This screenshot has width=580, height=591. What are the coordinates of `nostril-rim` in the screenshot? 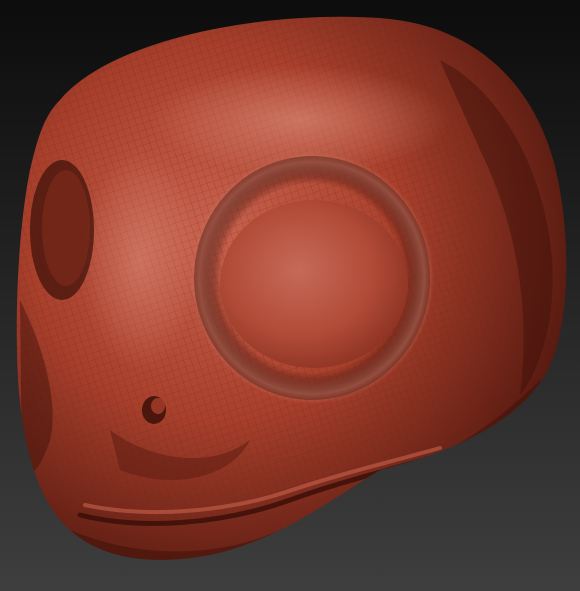 It's located at (158, 406).